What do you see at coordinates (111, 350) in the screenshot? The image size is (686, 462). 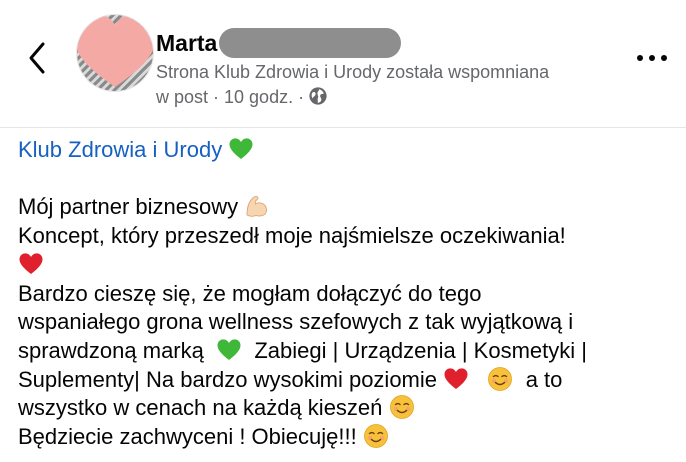 I see `text-span: sprawdzoną marką` at bounding box center [111, 350].